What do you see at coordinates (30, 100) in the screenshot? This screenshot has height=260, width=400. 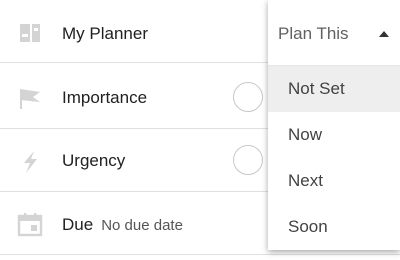 I see `flag-icon` at bounding box center [30, 100].